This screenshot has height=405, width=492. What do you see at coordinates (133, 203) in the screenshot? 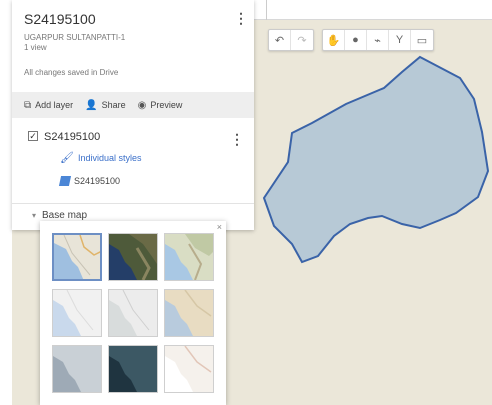
I see `panel-divider` at bounding box center [133, 203].